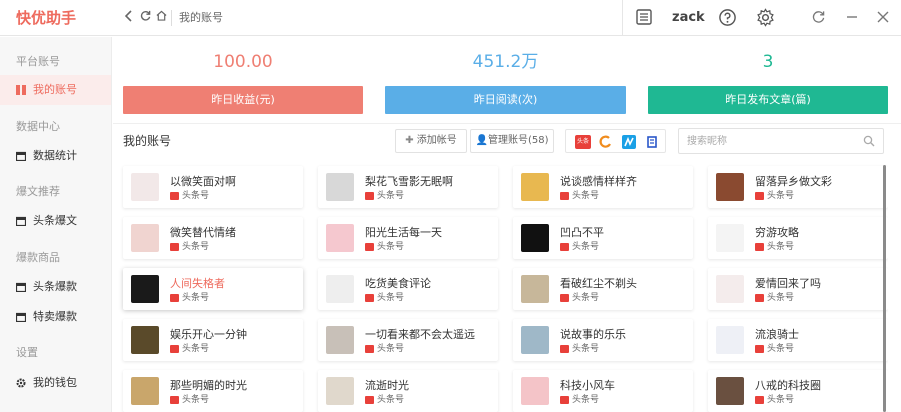  I want to click on refresh-icon, so click(145, 18).